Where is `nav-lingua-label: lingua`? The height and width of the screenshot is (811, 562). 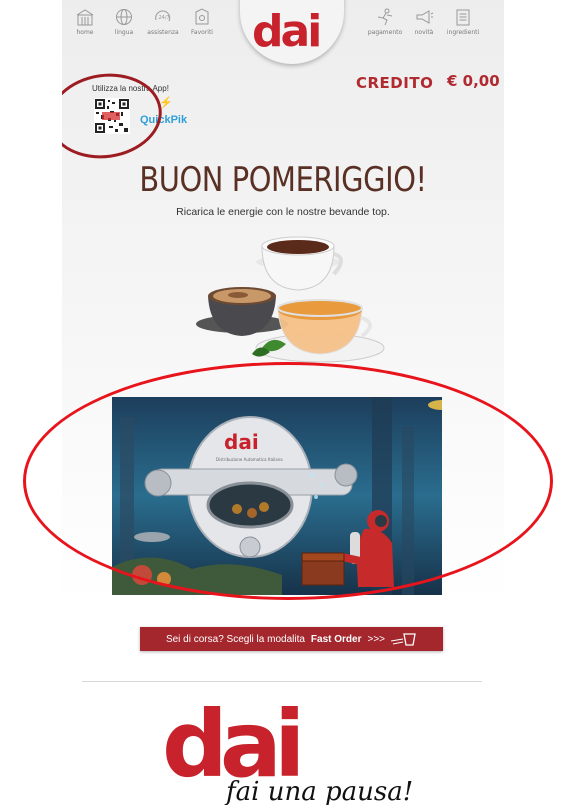 nav-lingua-label: lingua is located at coordinates (124, 32).